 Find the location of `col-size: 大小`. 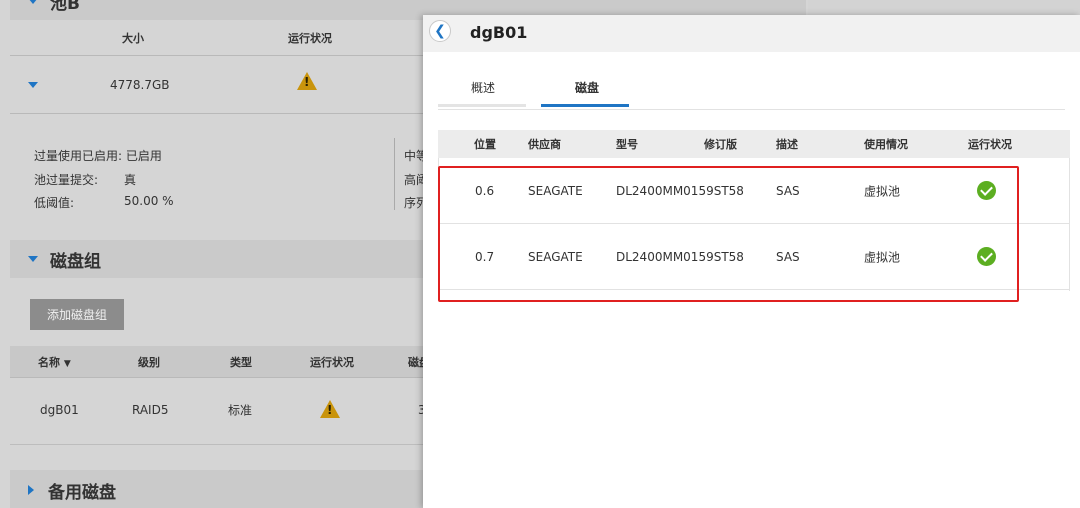

col-size: 大小 is located at coordinates (133, 38).